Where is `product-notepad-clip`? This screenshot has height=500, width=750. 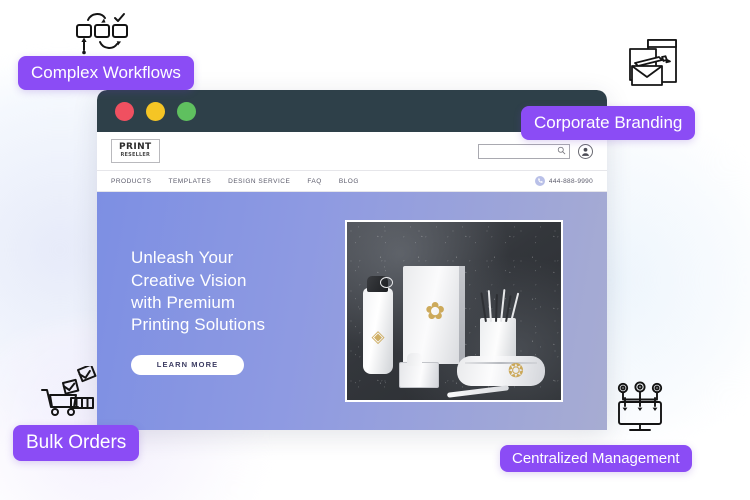
product-notepad-clip is located at coordinates (414, 359).